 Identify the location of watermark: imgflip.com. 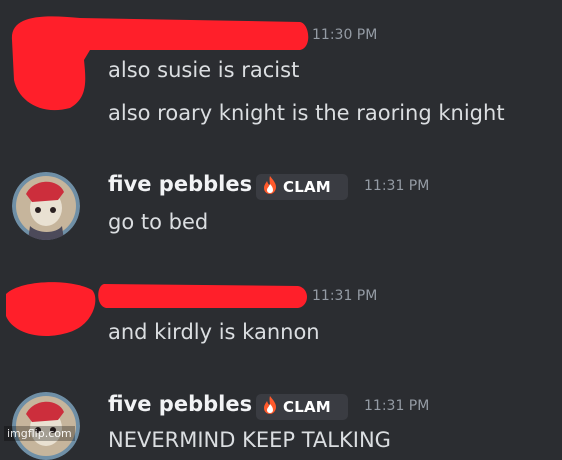
(39, 433).